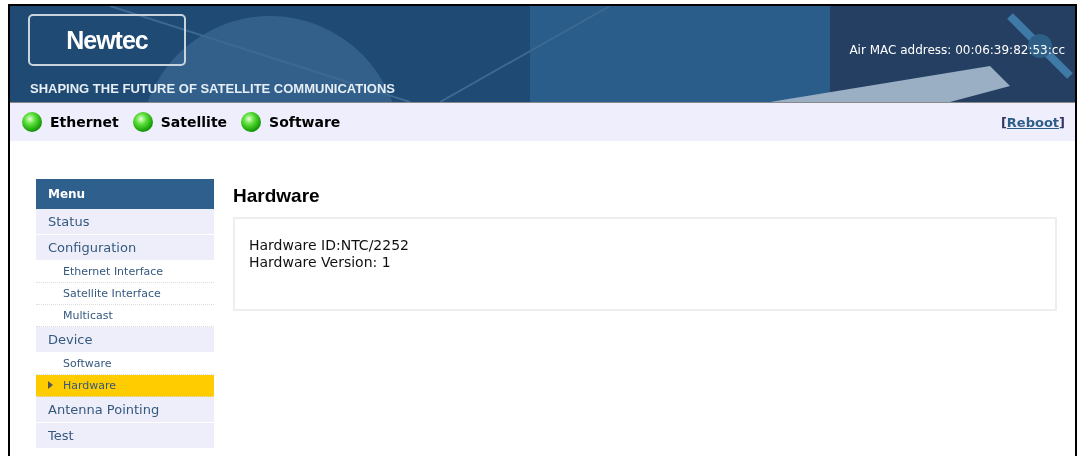 Image resolution: width=1089 pixels, height=458 pixels. Describe the element at coordinates (107, 40) in the screenshot. I see `logo: Newtec` at that location.